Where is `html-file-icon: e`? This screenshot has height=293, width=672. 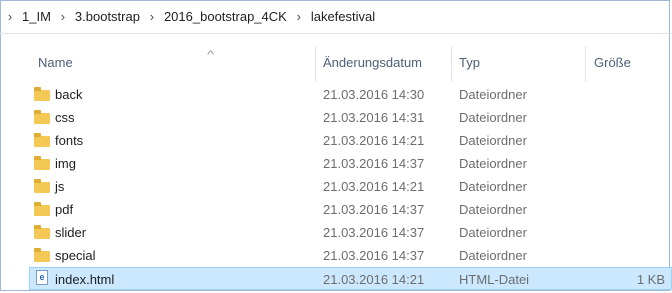 html-file-icon: e is located at coordinates (42, 277).